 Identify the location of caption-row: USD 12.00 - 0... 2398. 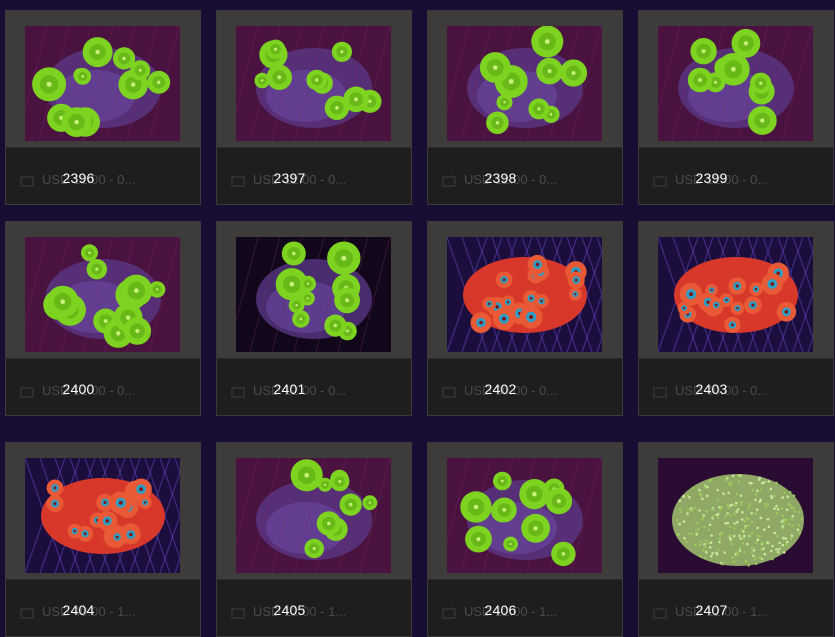
(525, 176).